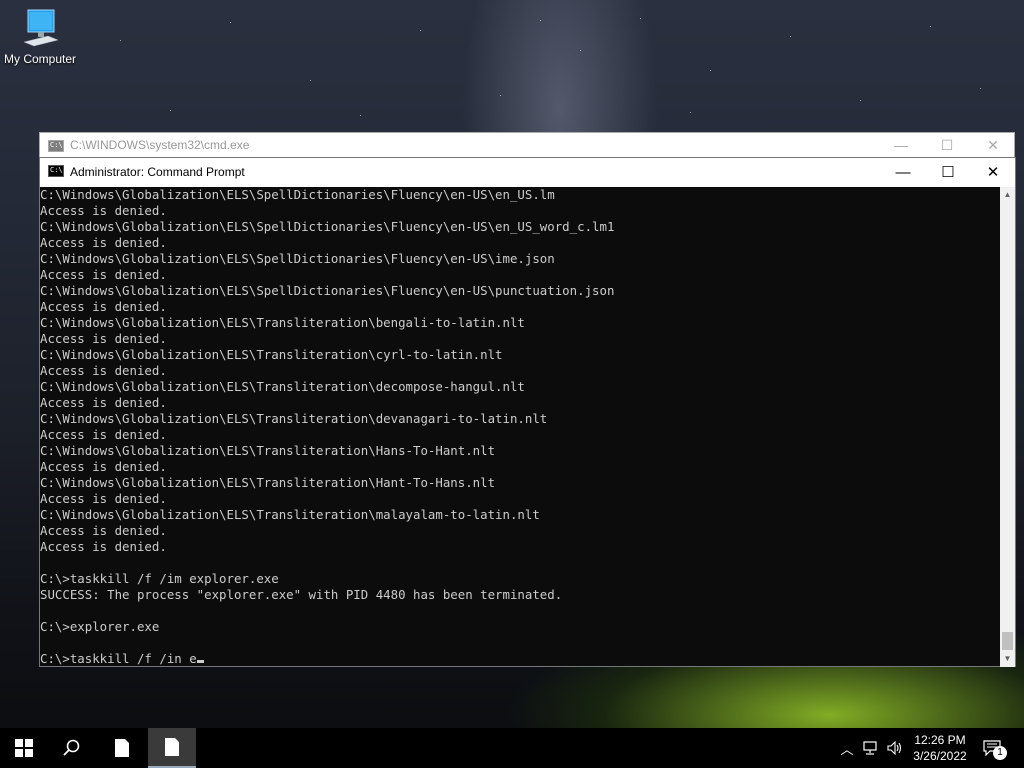  I want to click on taskbar-app-document-active, so click(172, 748).